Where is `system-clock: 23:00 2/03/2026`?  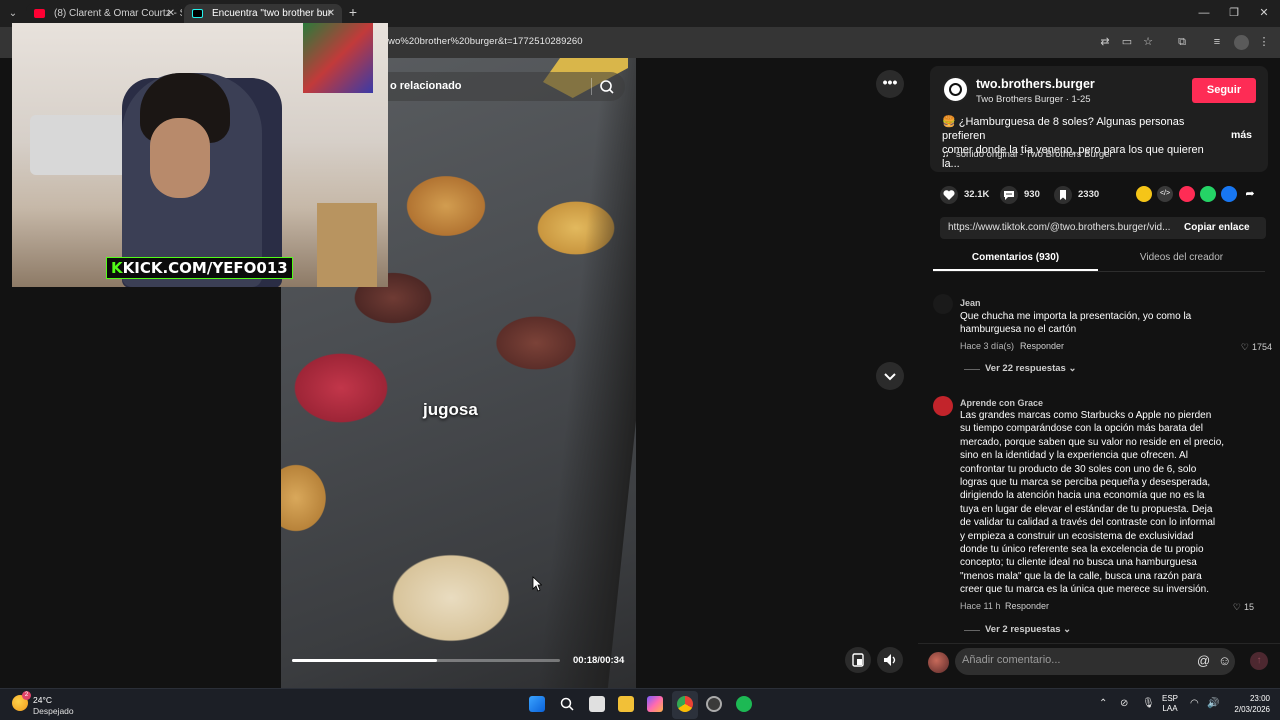 system-clock: 23:00 2/03/2026 is located at coordinates (1246, 704).